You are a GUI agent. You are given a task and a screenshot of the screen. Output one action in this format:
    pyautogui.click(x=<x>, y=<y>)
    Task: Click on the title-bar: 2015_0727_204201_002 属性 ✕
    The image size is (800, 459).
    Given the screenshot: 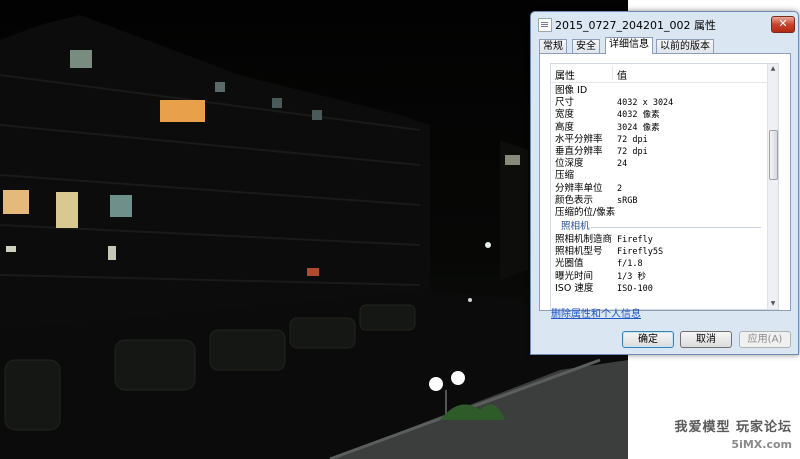 What is the action you would take?
    pyautogui.click(x=664, y=24)
    